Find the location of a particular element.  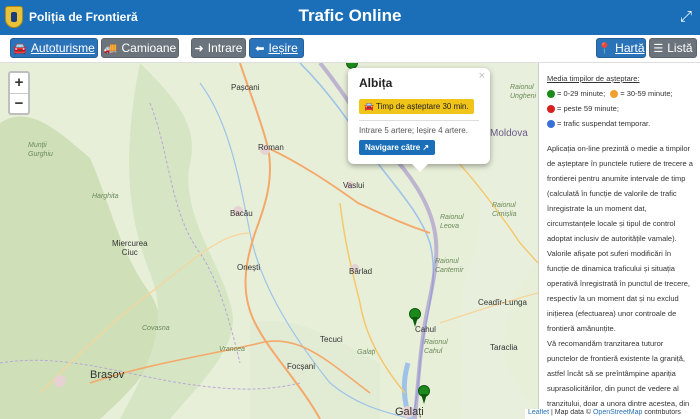

page-title: Trafic Online is located at coordinates (350, 15).